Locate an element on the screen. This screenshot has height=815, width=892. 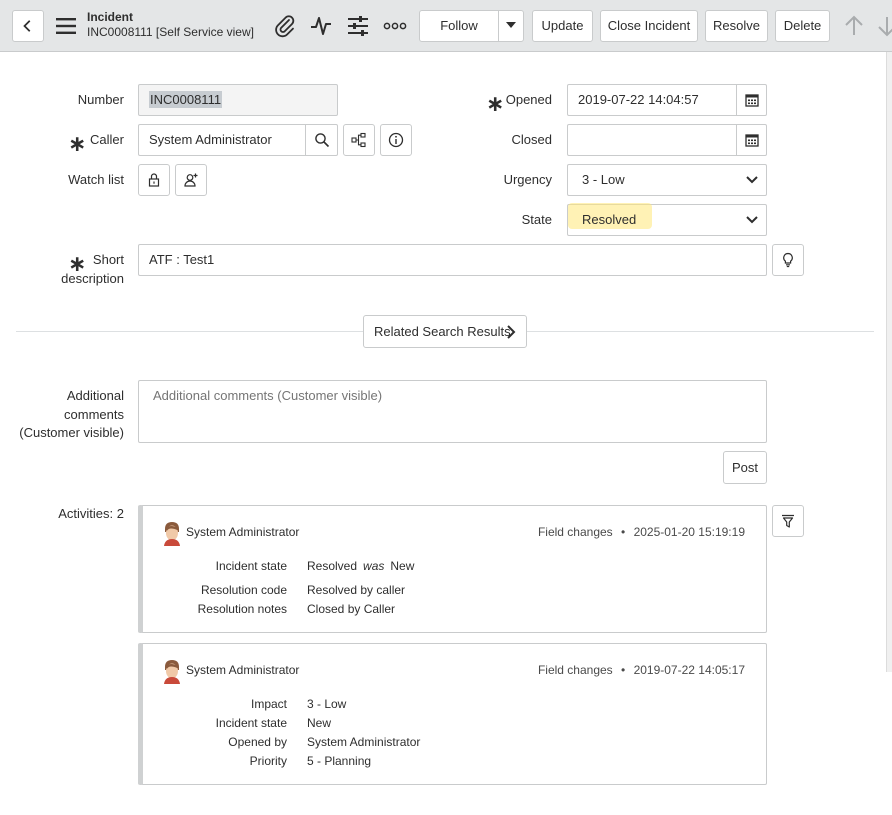
filter-icon is located at coordinates (788, 521).